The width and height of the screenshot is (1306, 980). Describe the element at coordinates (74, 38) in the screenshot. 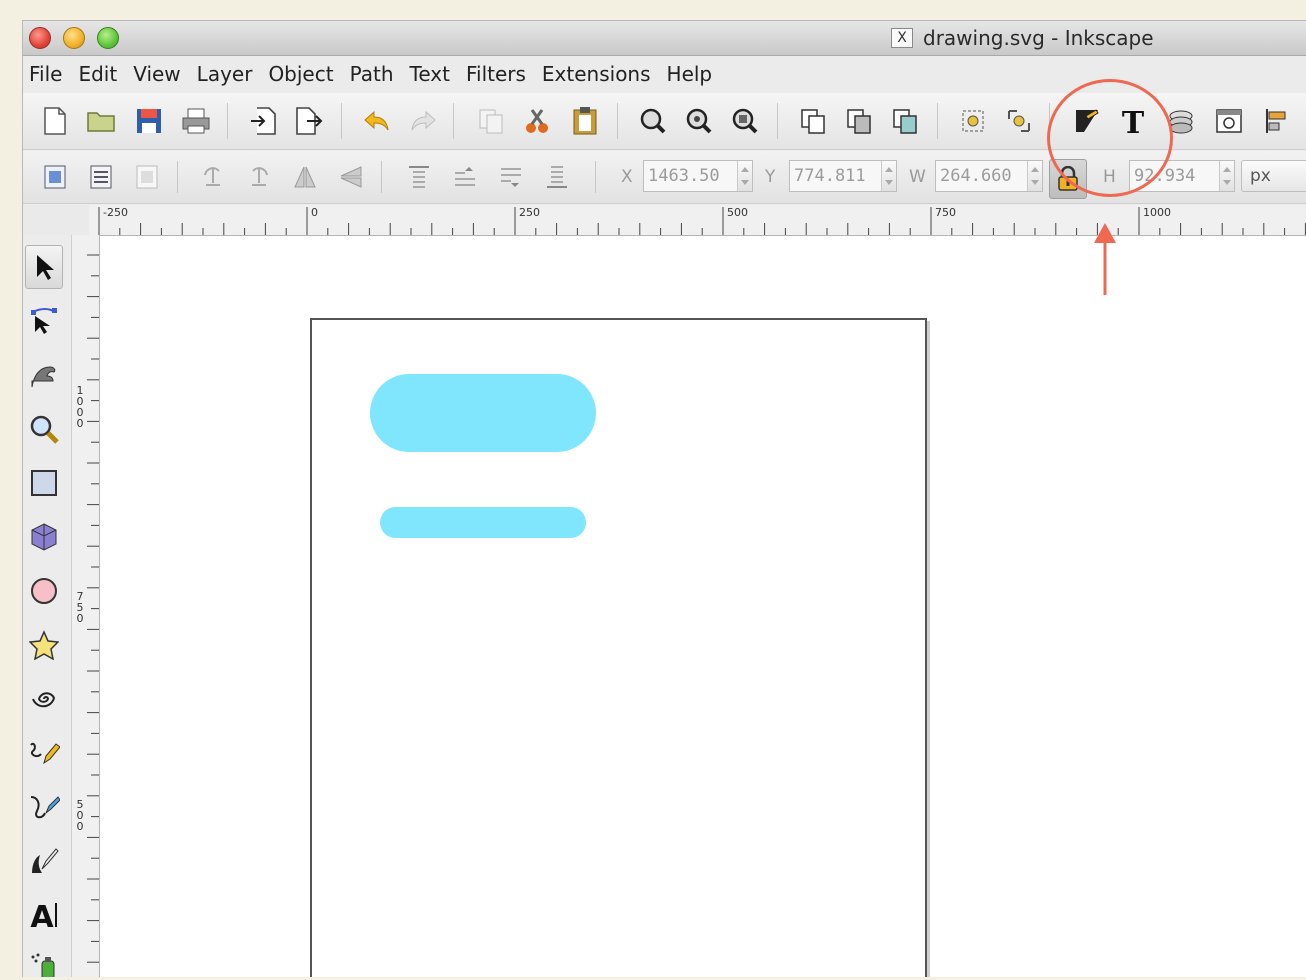

I see `minimize-window-button` at that location.